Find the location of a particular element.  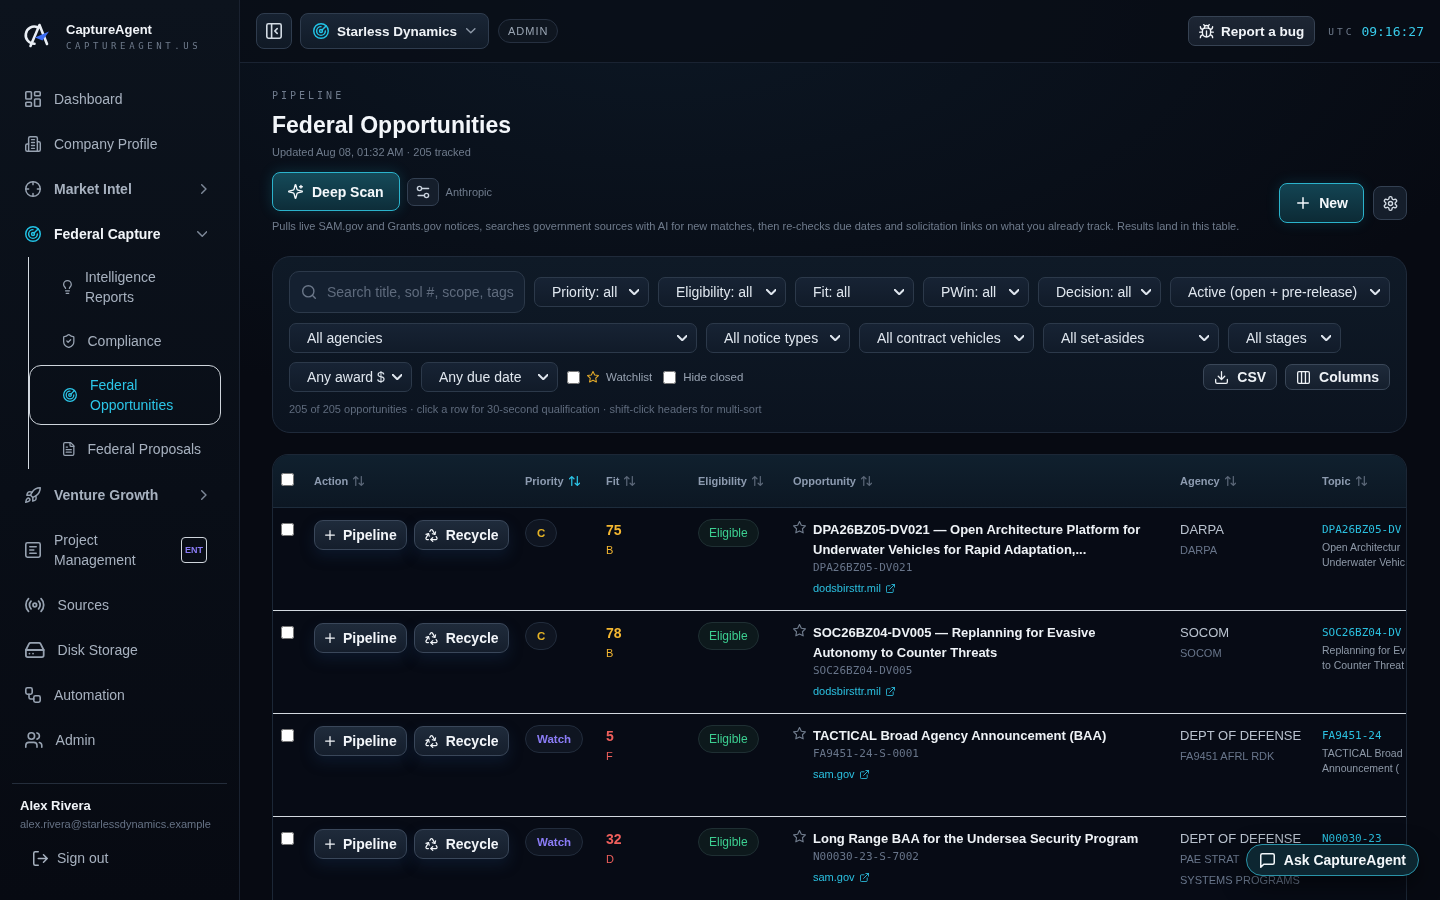

nav-subitem: Intelligence Reports is located at coordinates (125, 287).